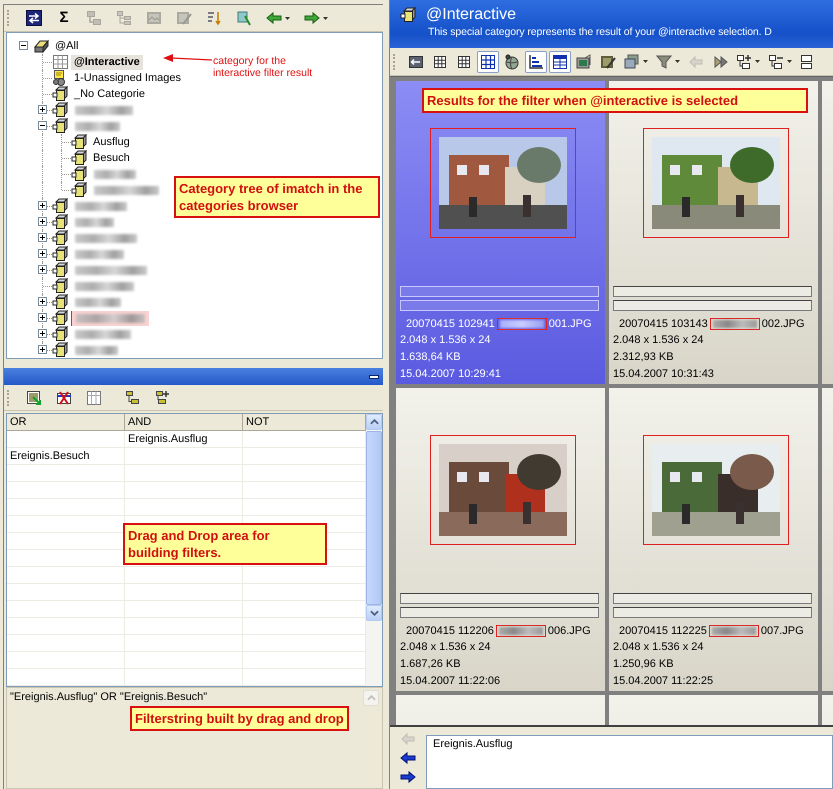 The height and width of the screenshot is (789, 833). What do you see at coordinates (713, 539) in the screenshot?
I see `thumbnail-card: 20070415 112225 007.JPG 2.048 x 1.536 x 24 1.250,96 KB 15.04.2007 11:22:25` at bounding box center [713, 539].